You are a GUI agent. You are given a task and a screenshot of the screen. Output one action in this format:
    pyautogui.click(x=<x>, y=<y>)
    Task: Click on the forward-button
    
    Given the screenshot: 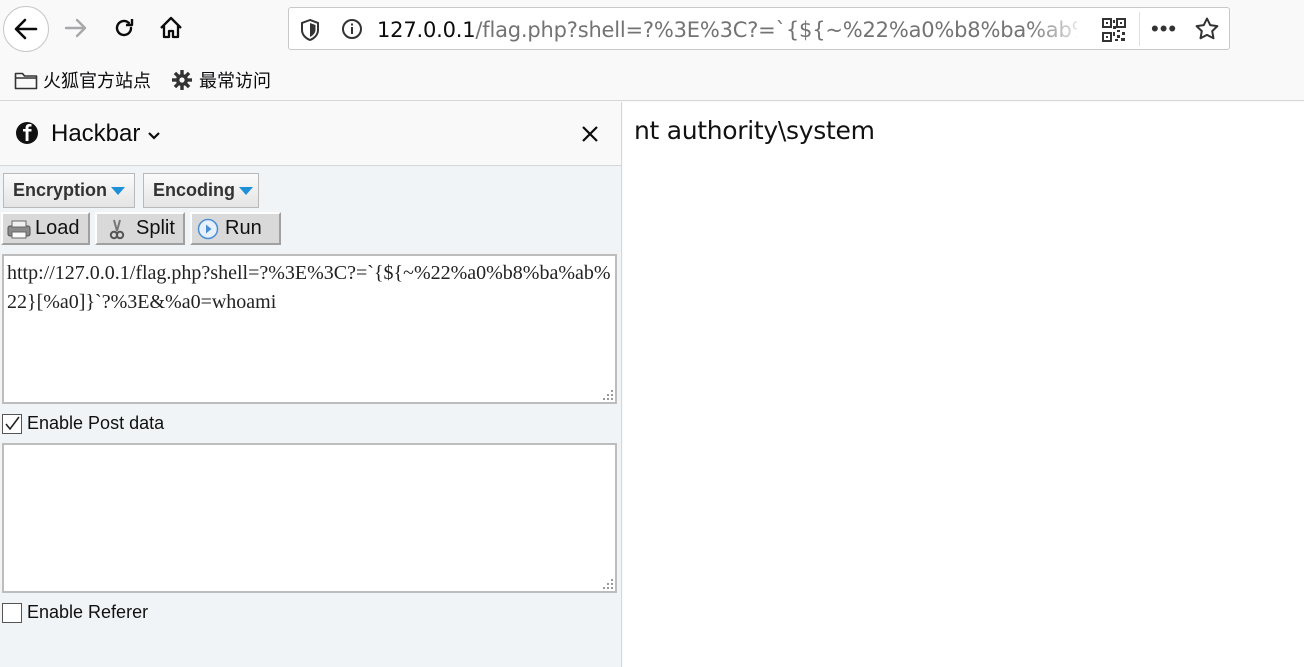 What is the action you would take?
    pyautogui.click(x=76, y=28)
    